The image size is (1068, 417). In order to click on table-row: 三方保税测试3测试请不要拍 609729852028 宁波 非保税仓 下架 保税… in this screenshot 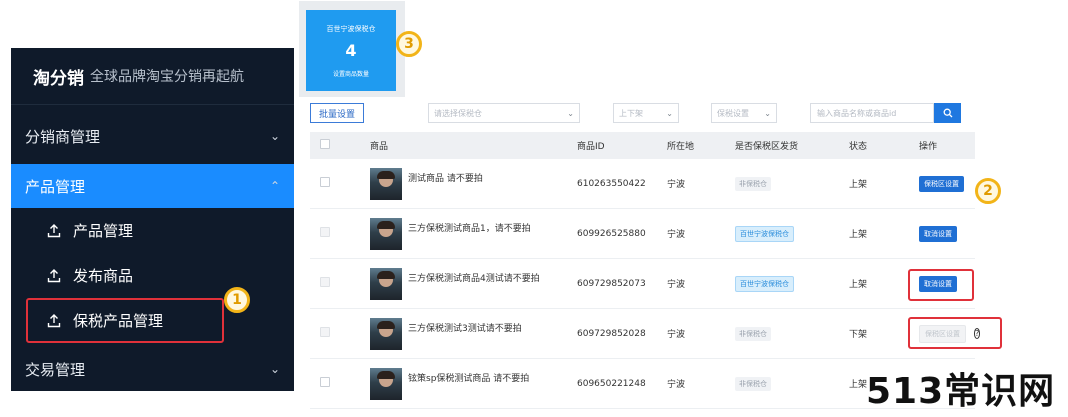, I will do `click(656, 334)`.